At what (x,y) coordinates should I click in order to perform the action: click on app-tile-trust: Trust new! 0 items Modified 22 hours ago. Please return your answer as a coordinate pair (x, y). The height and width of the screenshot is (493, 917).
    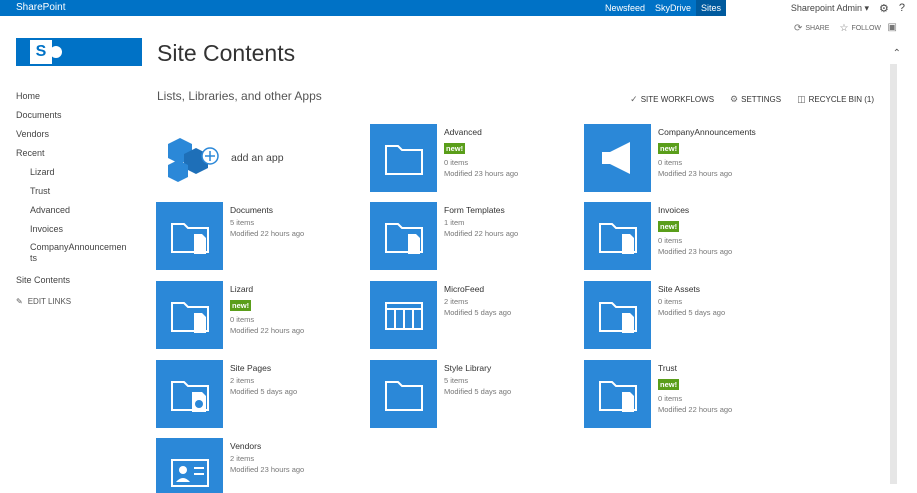
    Looking at the image, I should click on (684, 394).